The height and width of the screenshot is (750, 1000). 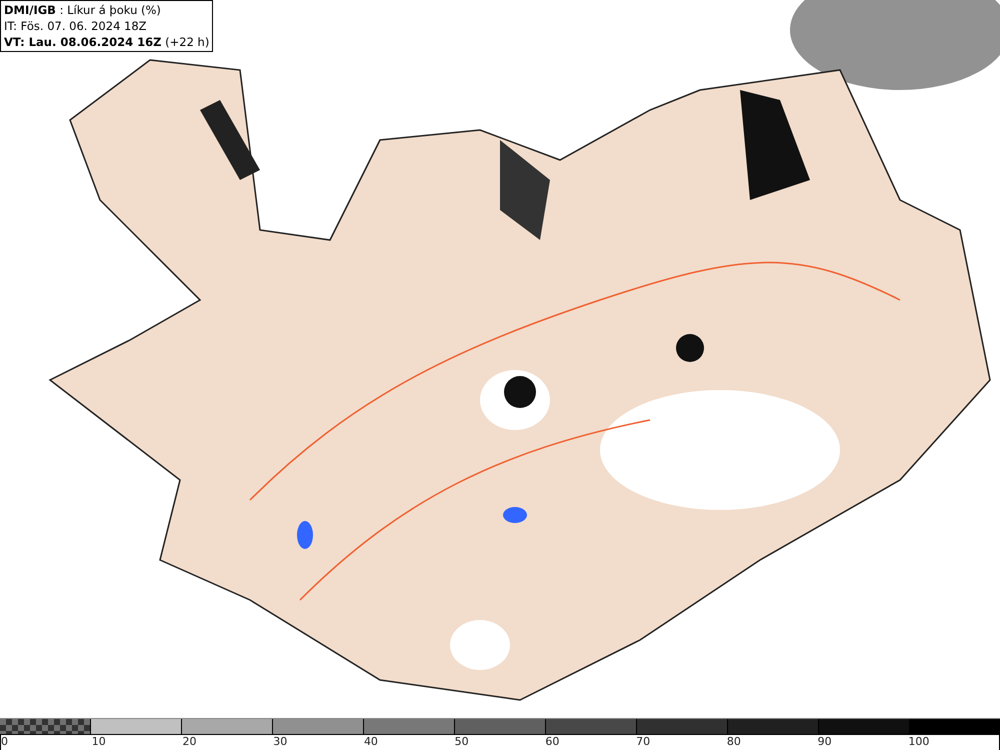 I want to click on legend-label: 60, so click(x=552, y=742).